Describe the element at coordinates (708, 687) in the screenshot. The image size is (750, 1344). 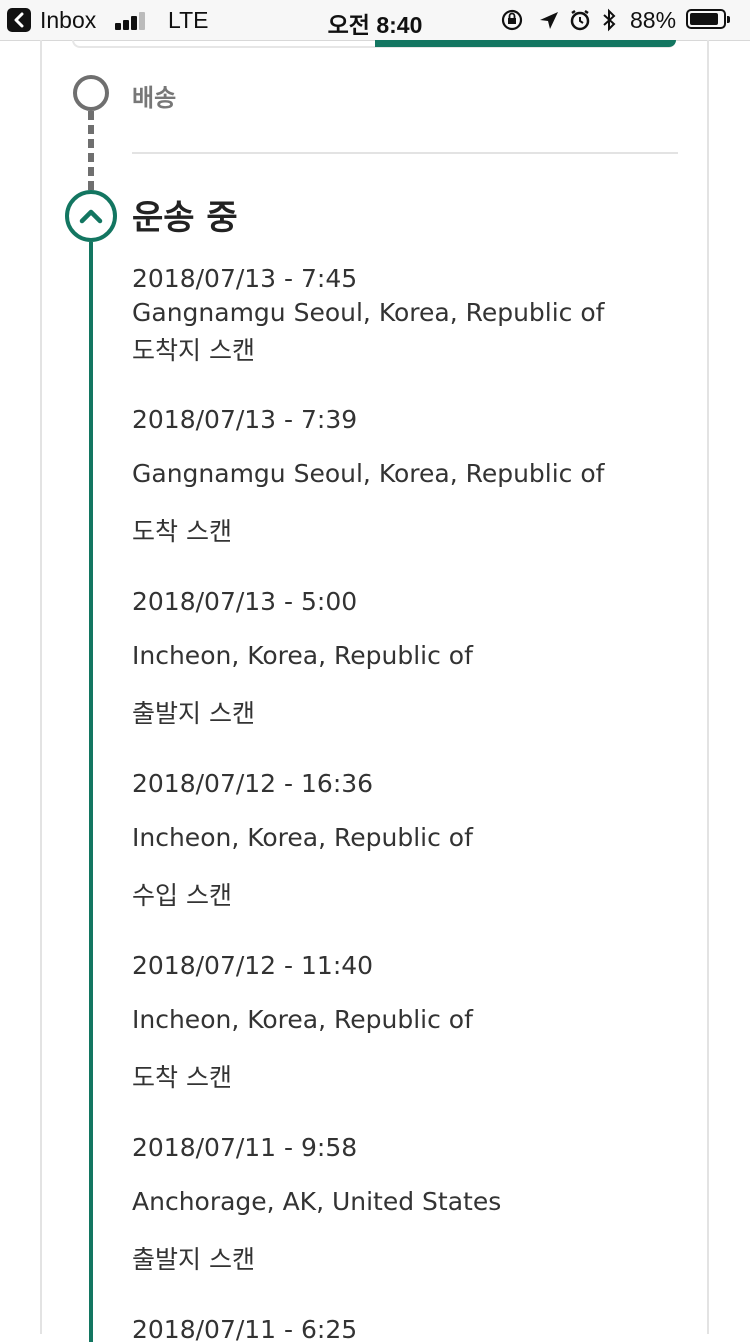
I see `card-border-right` at that location.